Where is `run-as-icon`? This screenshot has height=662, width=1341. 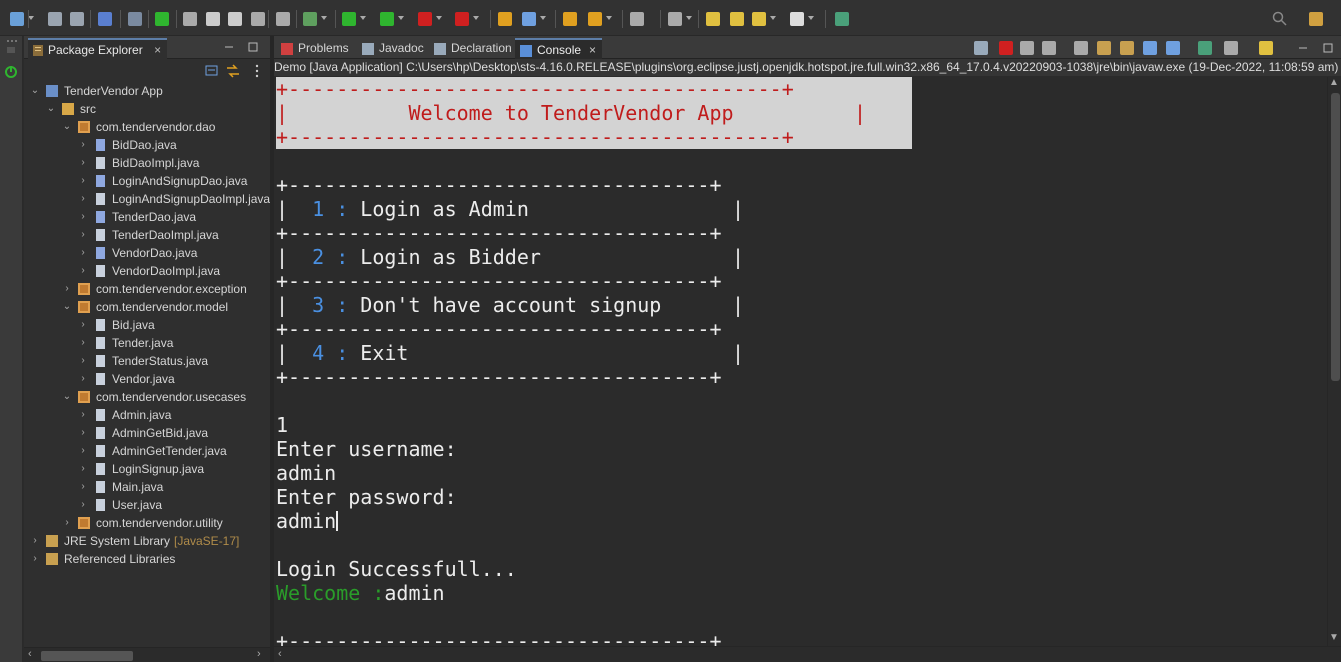
run-as-icon is located at coordinates (387, 19).